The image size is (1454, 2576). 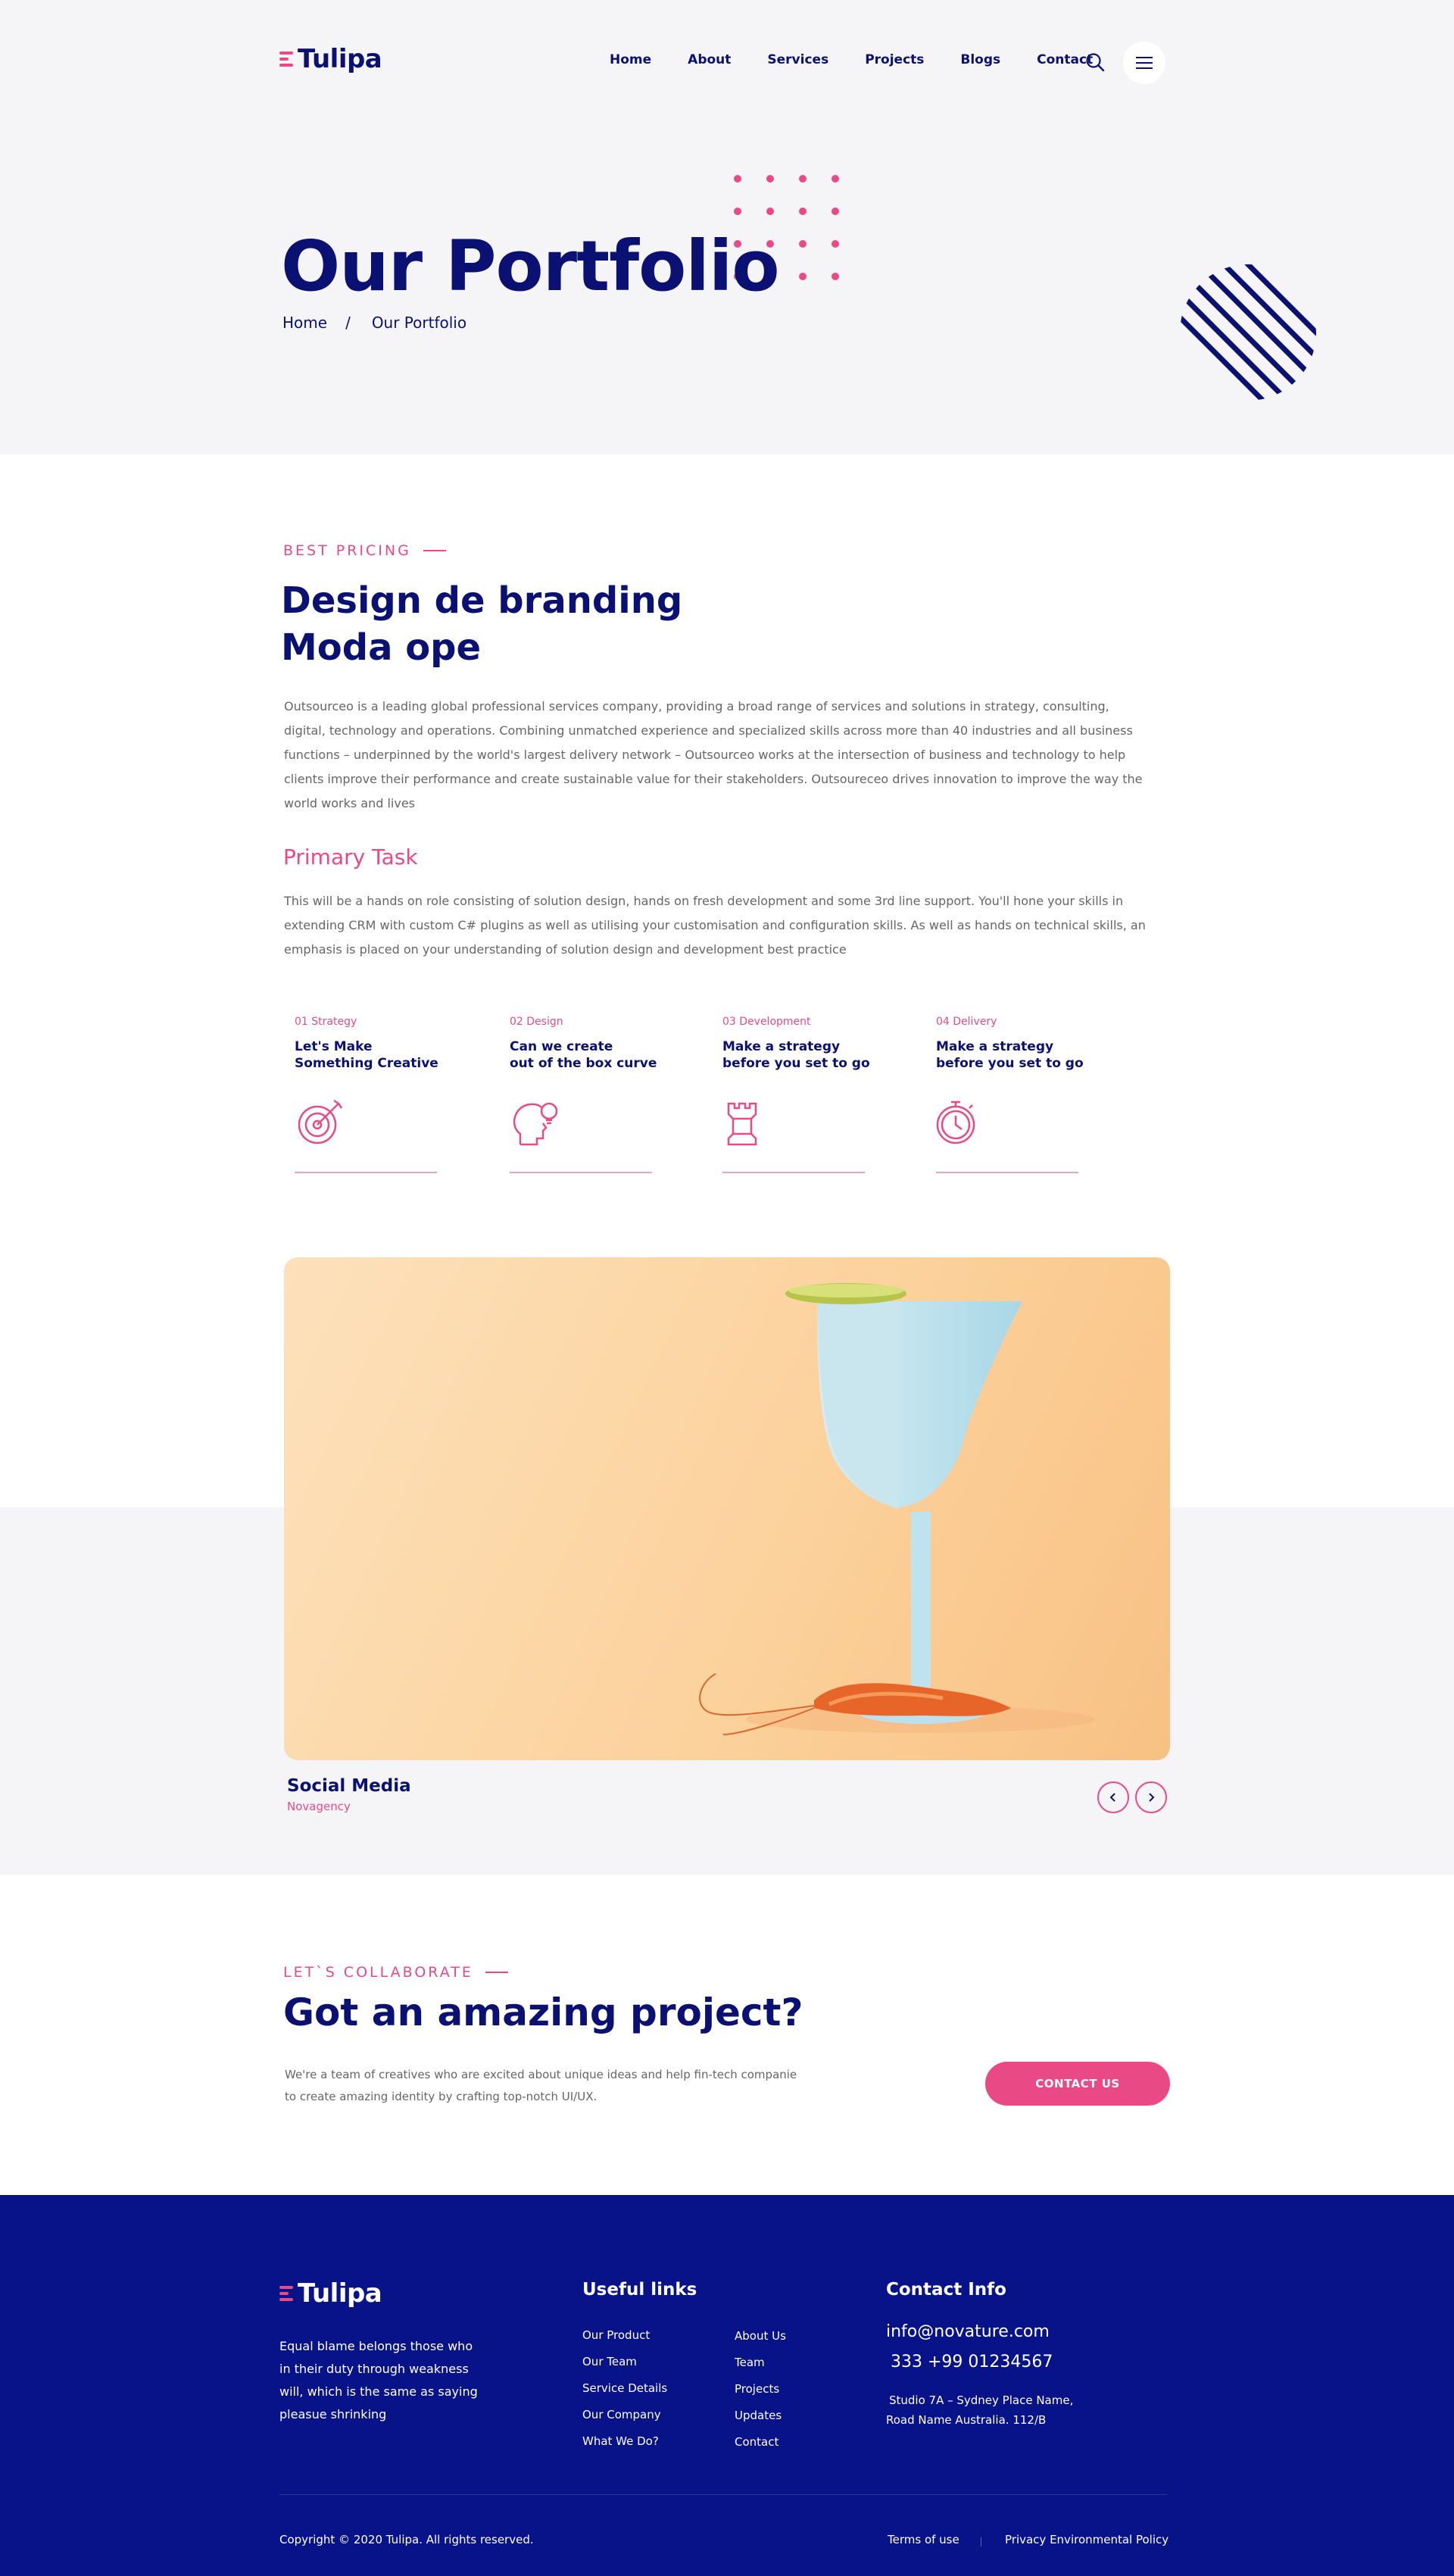 What do you see at coordinates (1144, 58) in the screenshot?
I see `menu-icon` at bounding box center [1144, 58].